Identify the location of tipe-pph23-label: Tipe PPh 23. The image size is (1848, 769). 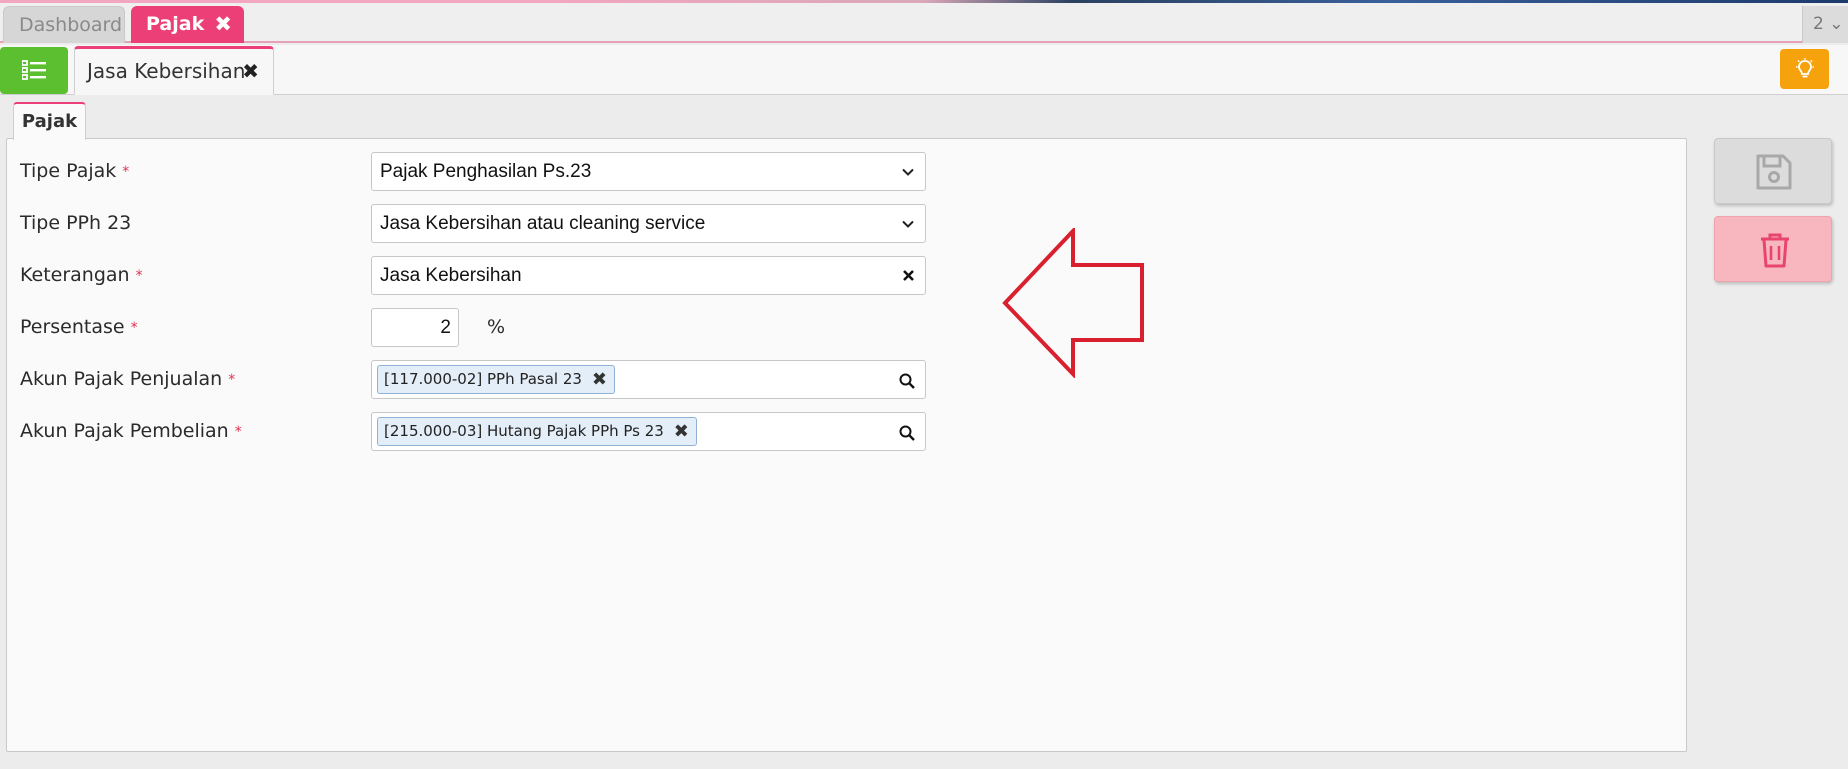
(75, 223).